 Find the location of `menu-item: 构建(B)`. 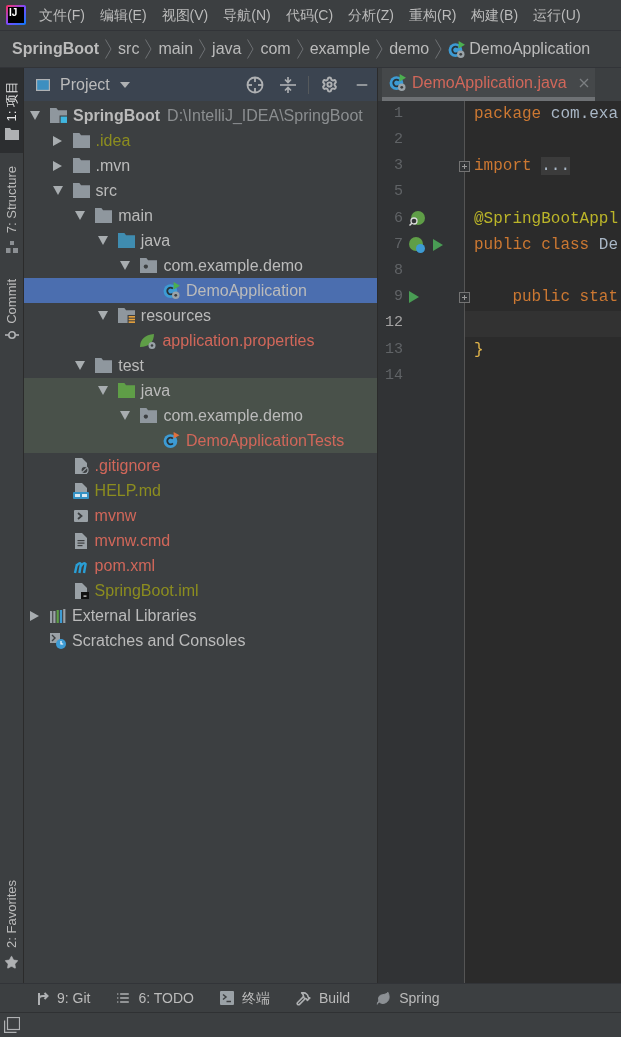

menu-item: 构建(B) is located at coordinates (495, 15).